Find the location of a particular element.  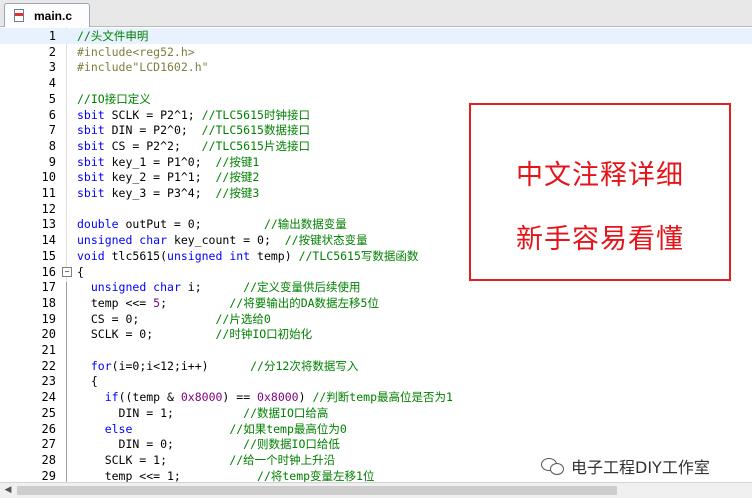

code-text: { is located at coordinates (87, 381).